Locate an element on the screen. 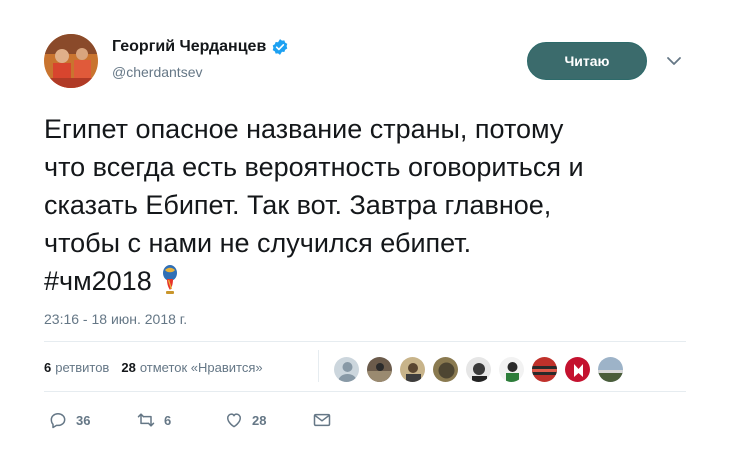 The height and width of the screenshot is (463, 730). envelope-icon is located at coordinates (322, 420).